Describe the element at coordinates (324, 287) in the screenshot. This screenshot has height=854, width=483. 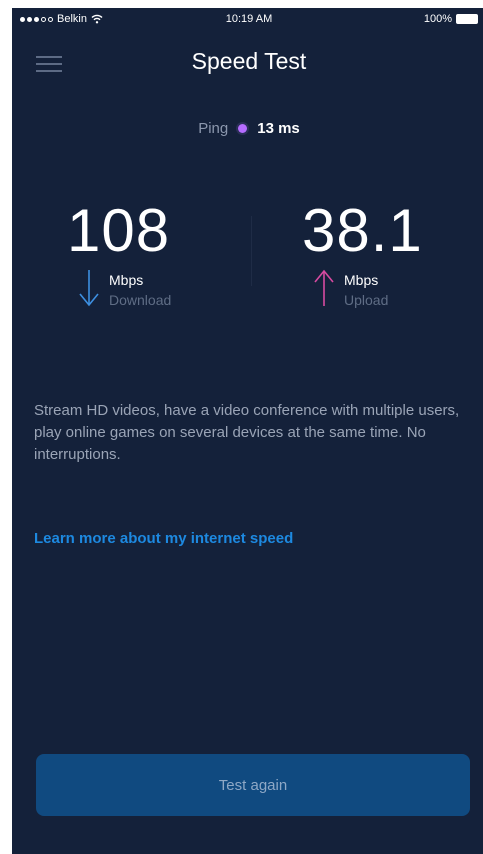
I see `arrow-up-icon` at that location.